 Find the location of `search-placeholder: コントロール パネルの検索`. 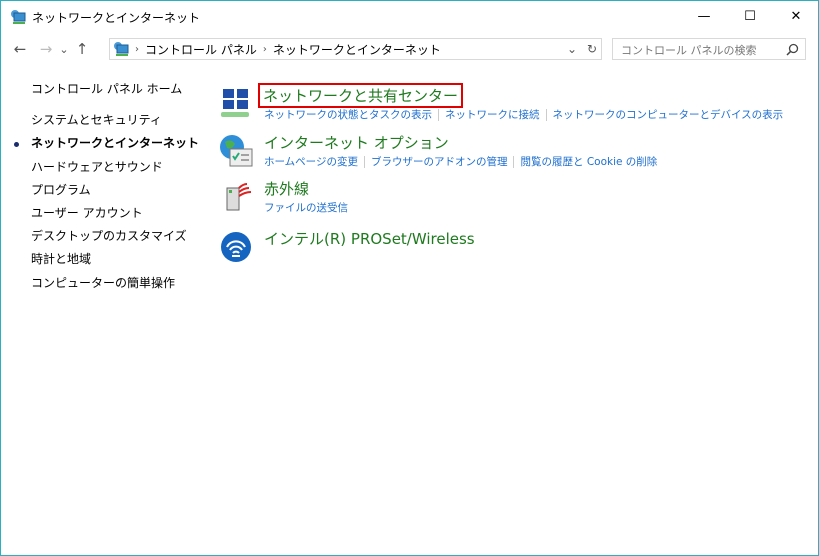

search-placeholder: コントロール パネルの検索 is located at coordinates (689, 50).